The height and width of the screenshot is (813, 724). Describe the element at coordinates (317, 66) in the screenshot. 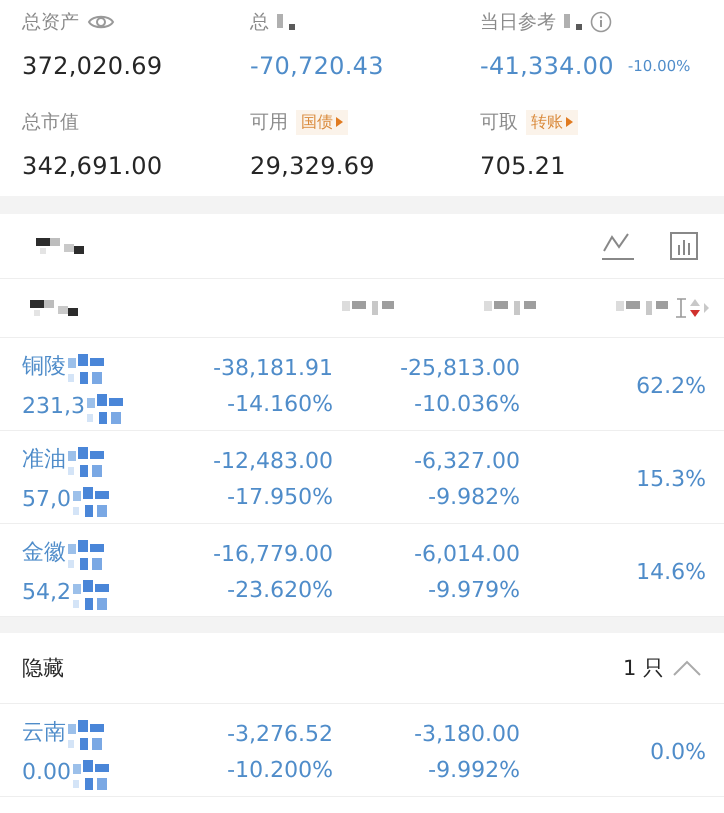

I see `summary-value: -70,720.43` at that location.